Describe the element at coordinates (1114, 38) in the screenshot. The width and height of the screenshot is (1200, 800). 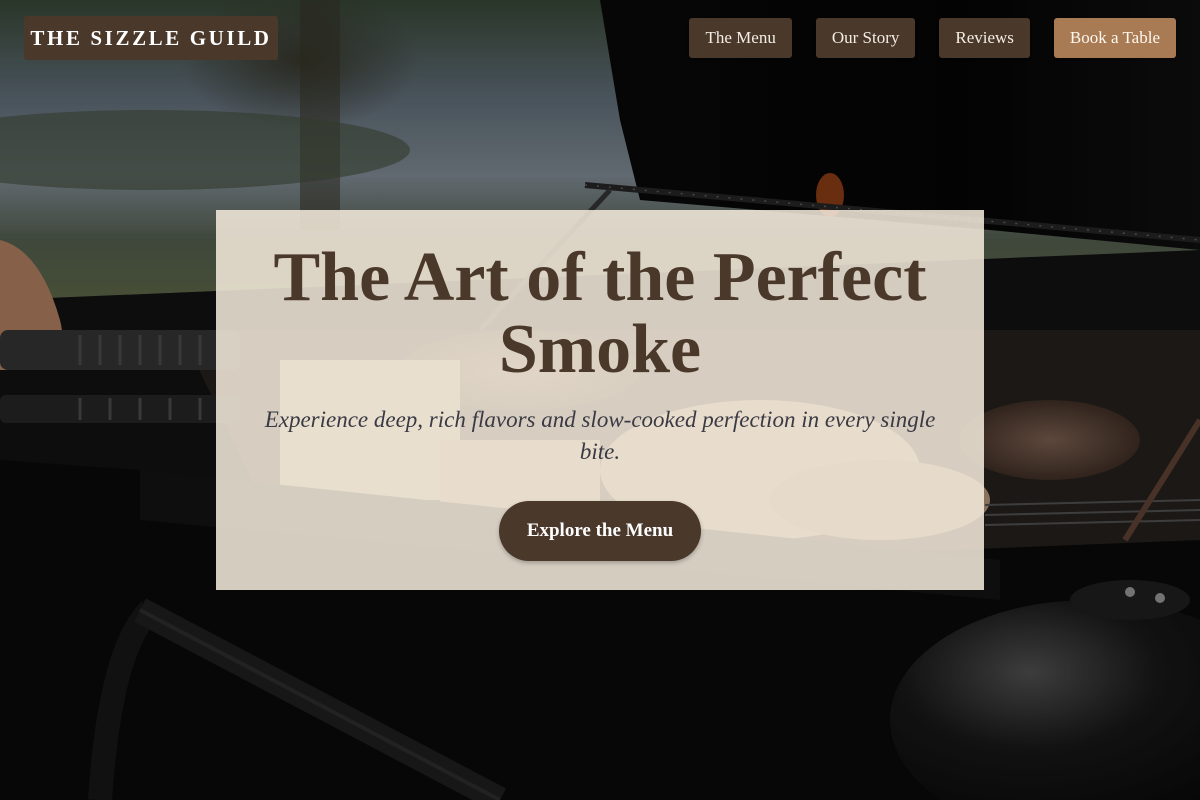
I see `book-a-table-button: Book a Table` at that location.